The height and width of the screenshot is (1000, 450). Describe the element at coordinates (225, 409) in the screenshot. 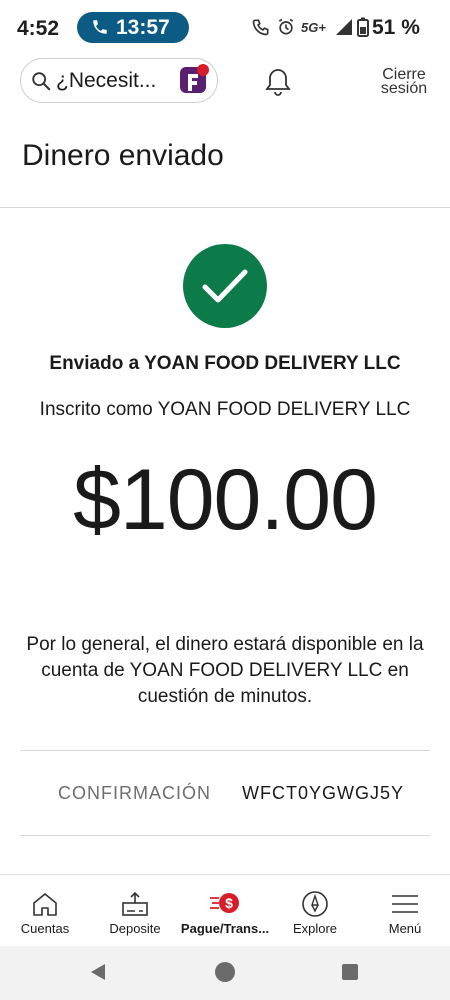

I see `recipient-registered-name: Inscrito como YOAN FOOD DELIVERY LLC` at that location.